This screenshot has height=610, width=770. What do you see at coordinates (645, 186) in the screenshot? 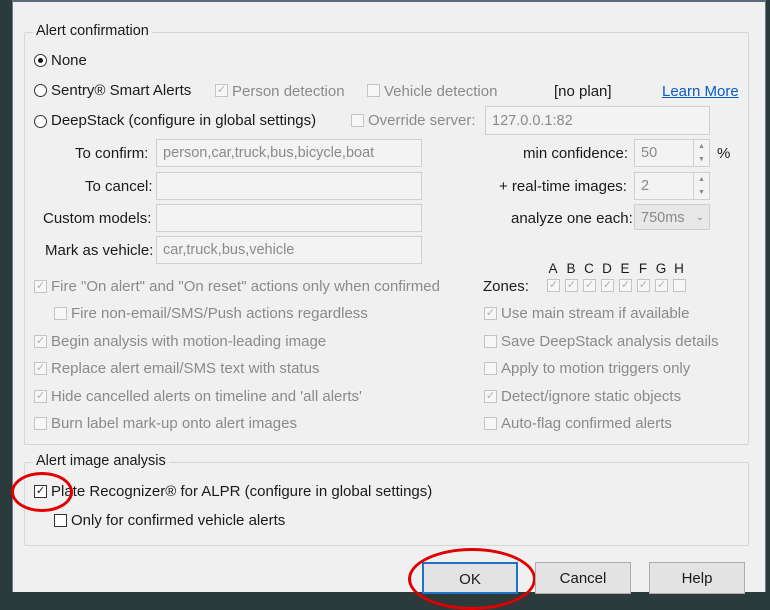
I see `realtime-images-value: 2` at bounding box center [645, 186].